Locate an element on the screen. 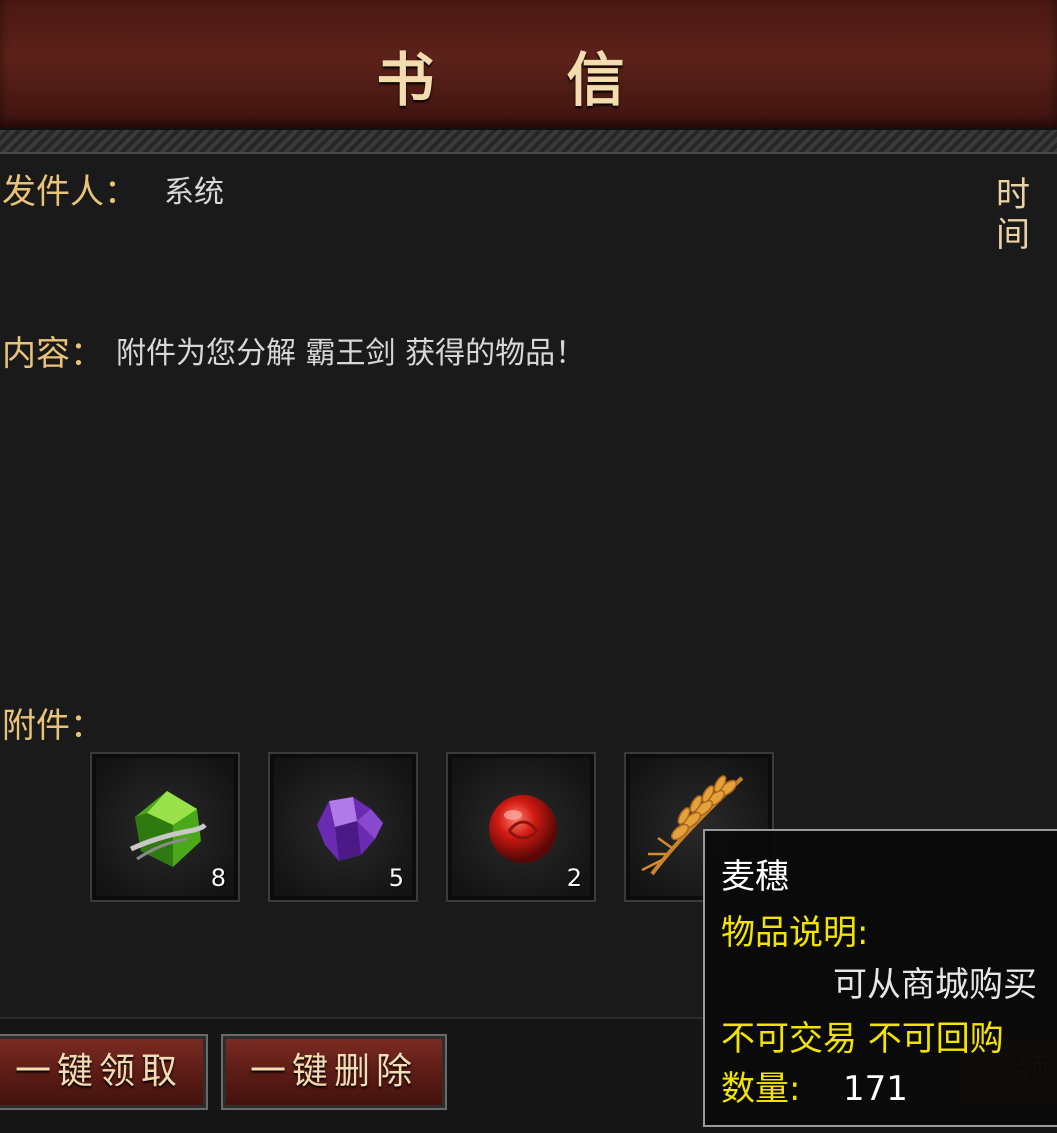 The height and width of the screenshot is (1133, 1057). item-tooltip: 麦穗 物品说明: 可从商城购买 不可交易 不可回购 数量: 171 is located at coordinates (880, 978).